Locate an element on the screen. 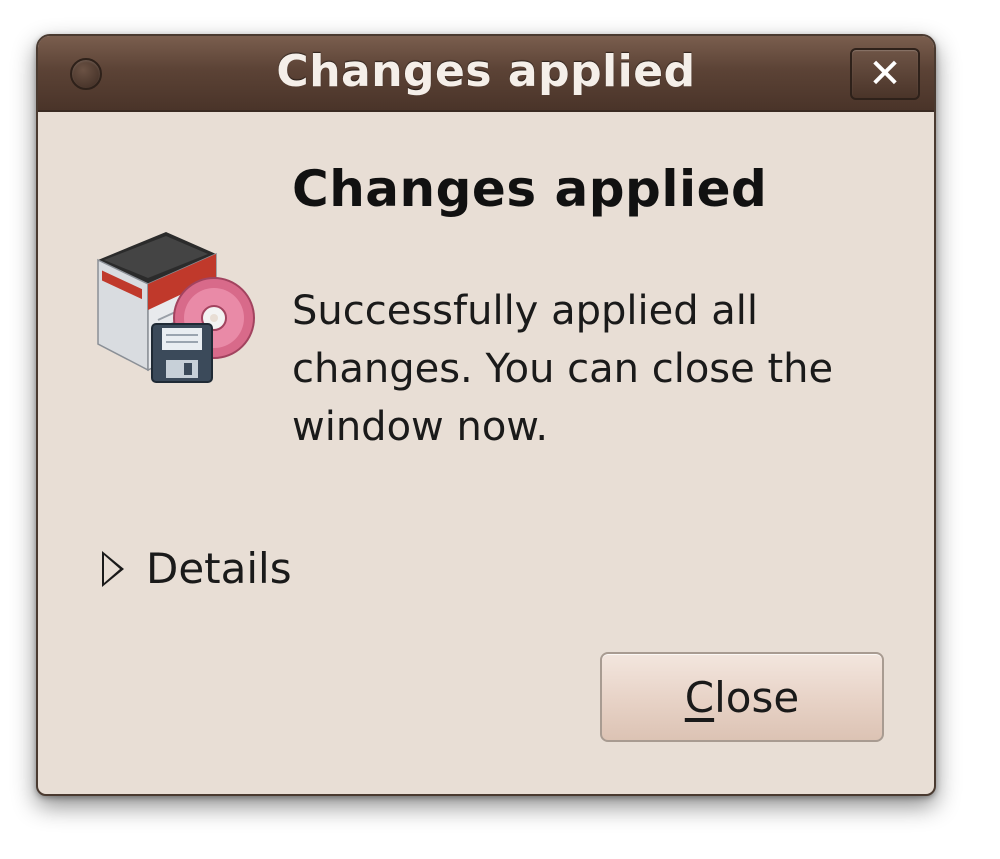 This screenshot has width=1000, height=859. details-expander: Details is located at coordinates (197, 568).